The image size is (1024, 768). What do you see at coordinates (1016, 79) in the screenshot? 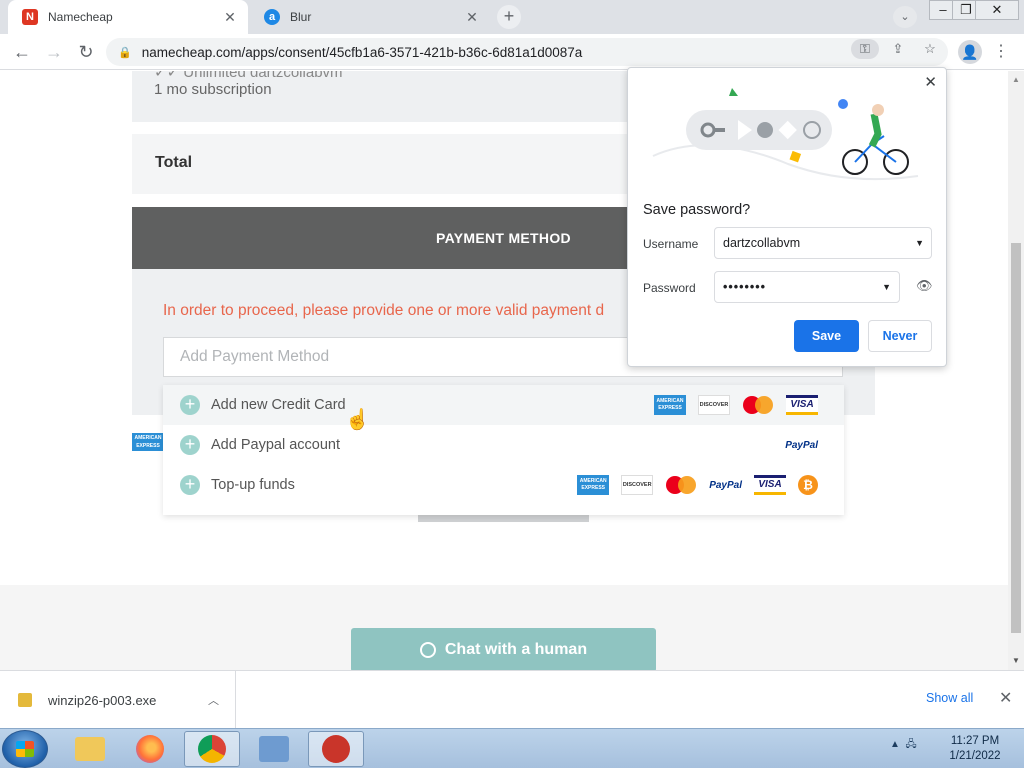
I see `scroll-up-icon: ▲` at bounding box center [1016, 79].